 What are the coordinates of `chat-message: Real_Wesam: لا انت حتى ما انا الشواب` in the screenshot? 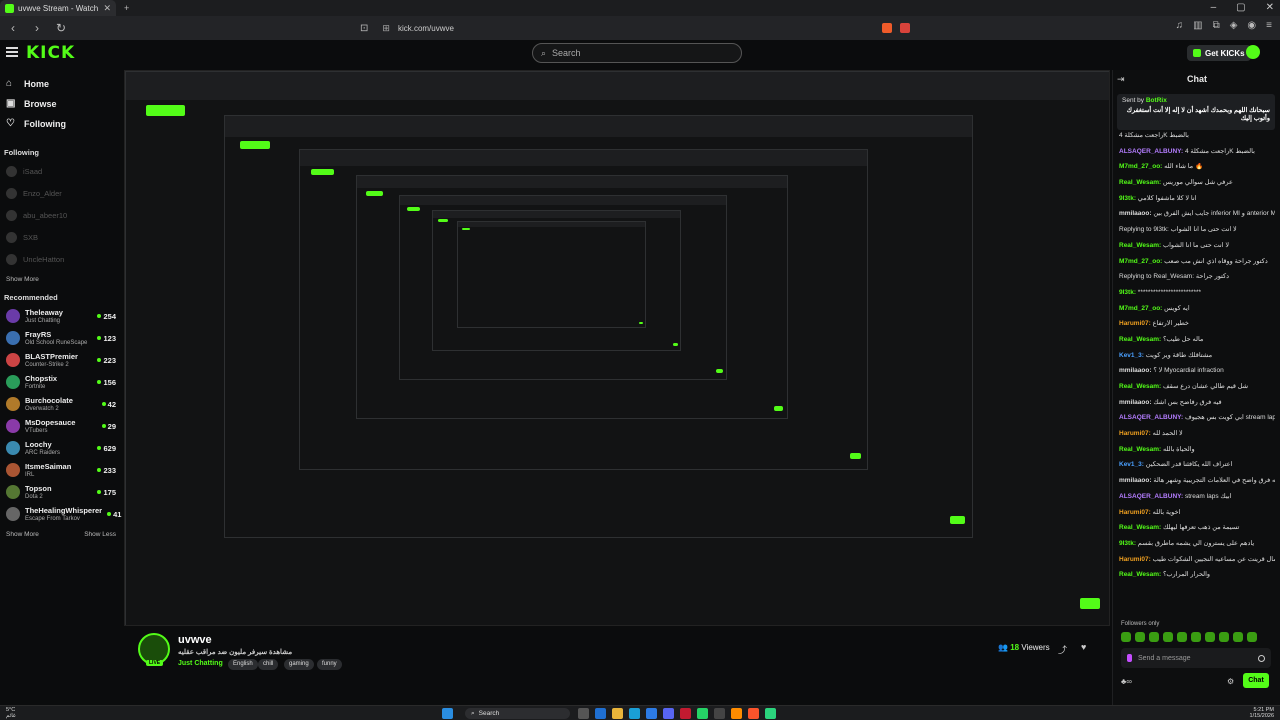 It's located at (1197, 246).